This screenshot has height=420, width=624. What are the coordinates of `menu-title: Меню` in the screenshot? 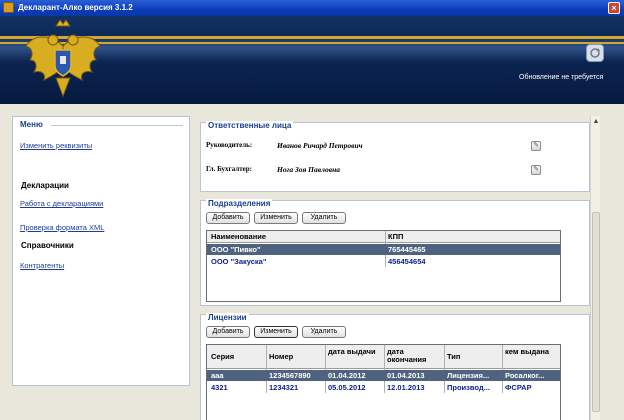 It's located at (31, 124).